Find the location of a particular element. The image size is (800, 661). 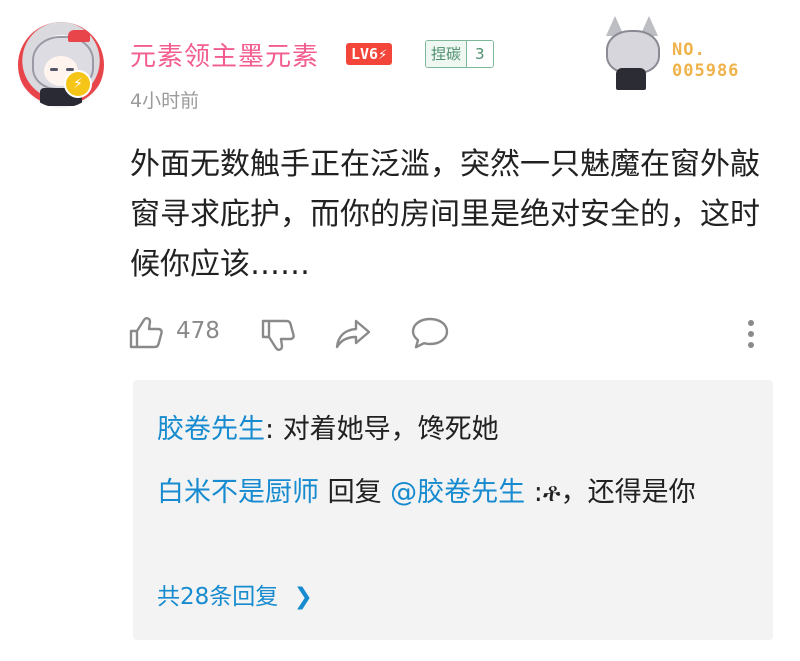

view-all-replies-link: 共28条回复 ❯ is located at coordinates (235, 594).